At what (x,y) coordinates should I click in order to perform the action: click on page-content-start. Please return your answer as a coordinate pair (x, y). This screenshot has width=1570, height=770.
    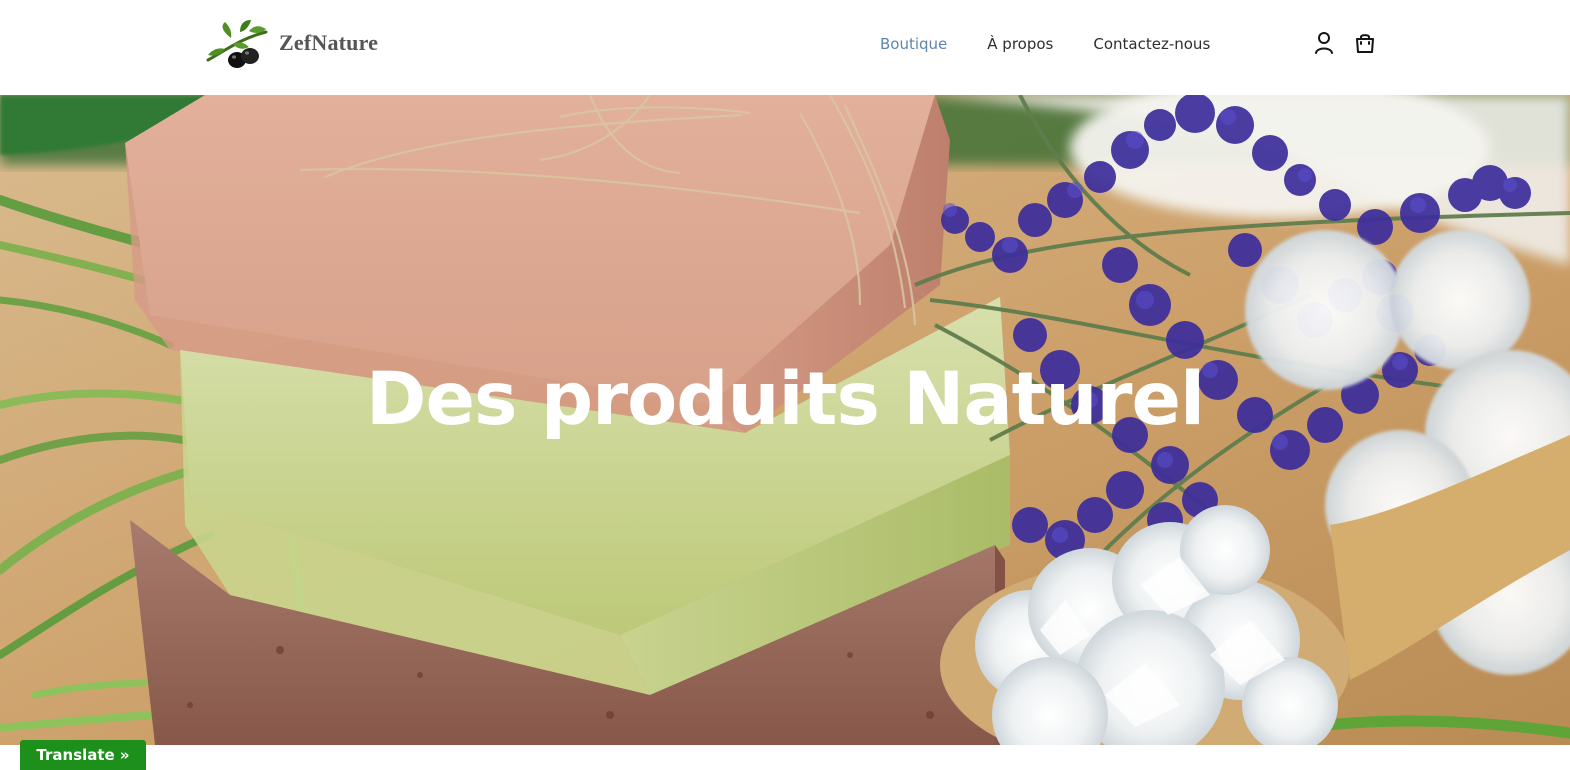
    Looking at the image, I should click on (785, 757).